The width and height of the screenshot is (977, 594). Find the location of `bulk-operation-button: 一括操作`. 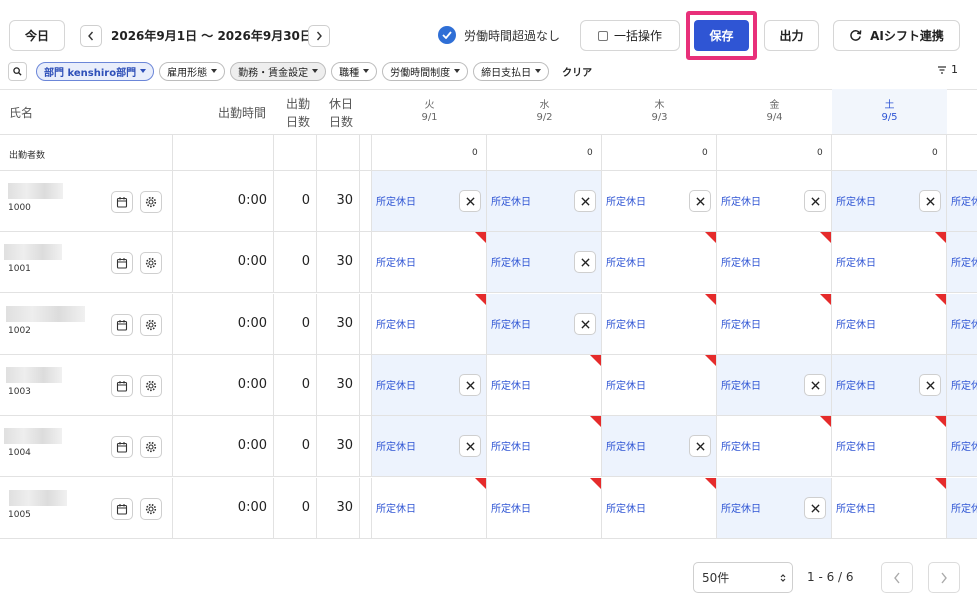

bulk-operation-button: 一括操作 is located at coordinates (630, 35).